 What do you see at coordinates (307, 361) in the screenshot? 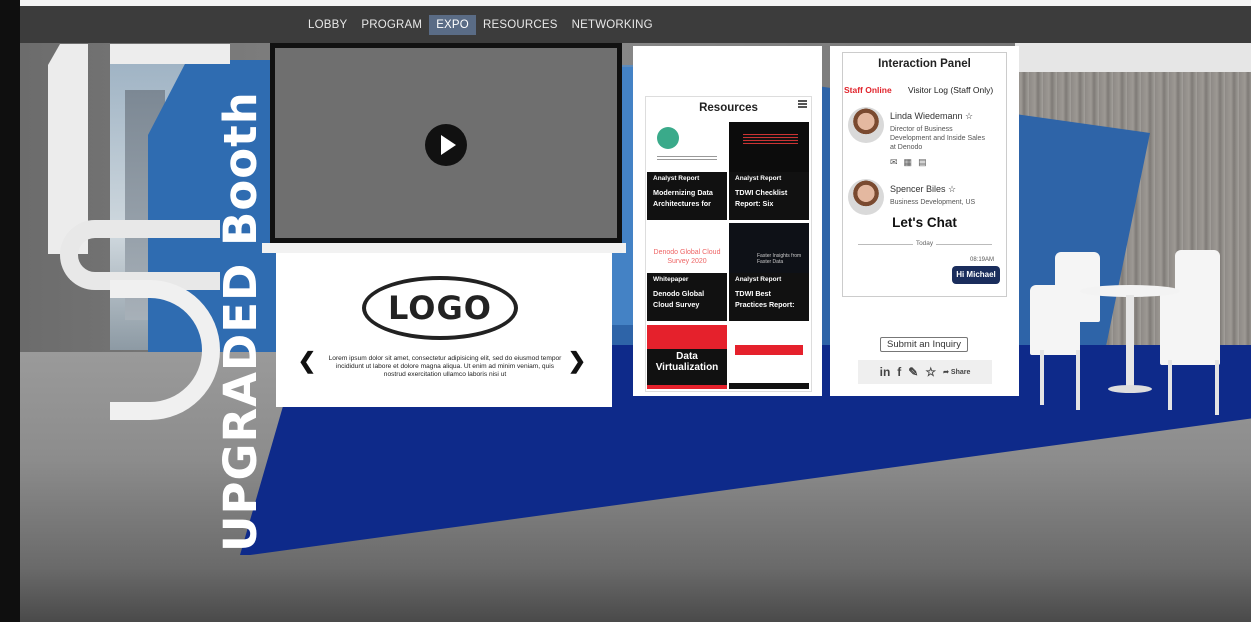
I see `chevron-left-icon: ❮` at bounding box center [307, 361].